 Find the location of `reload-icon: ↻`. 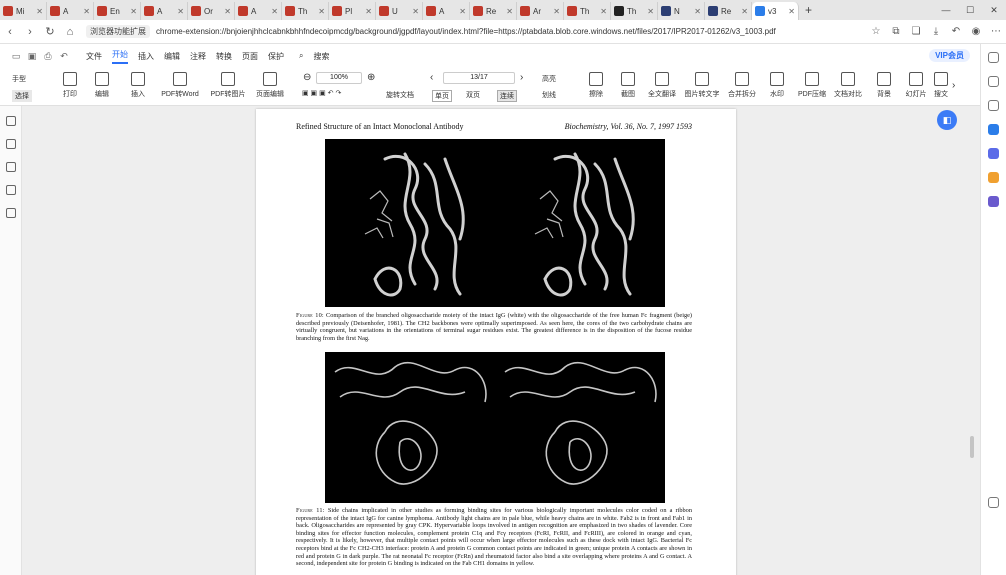

reload-icon: ↻ is located at coordinates (50, 31).